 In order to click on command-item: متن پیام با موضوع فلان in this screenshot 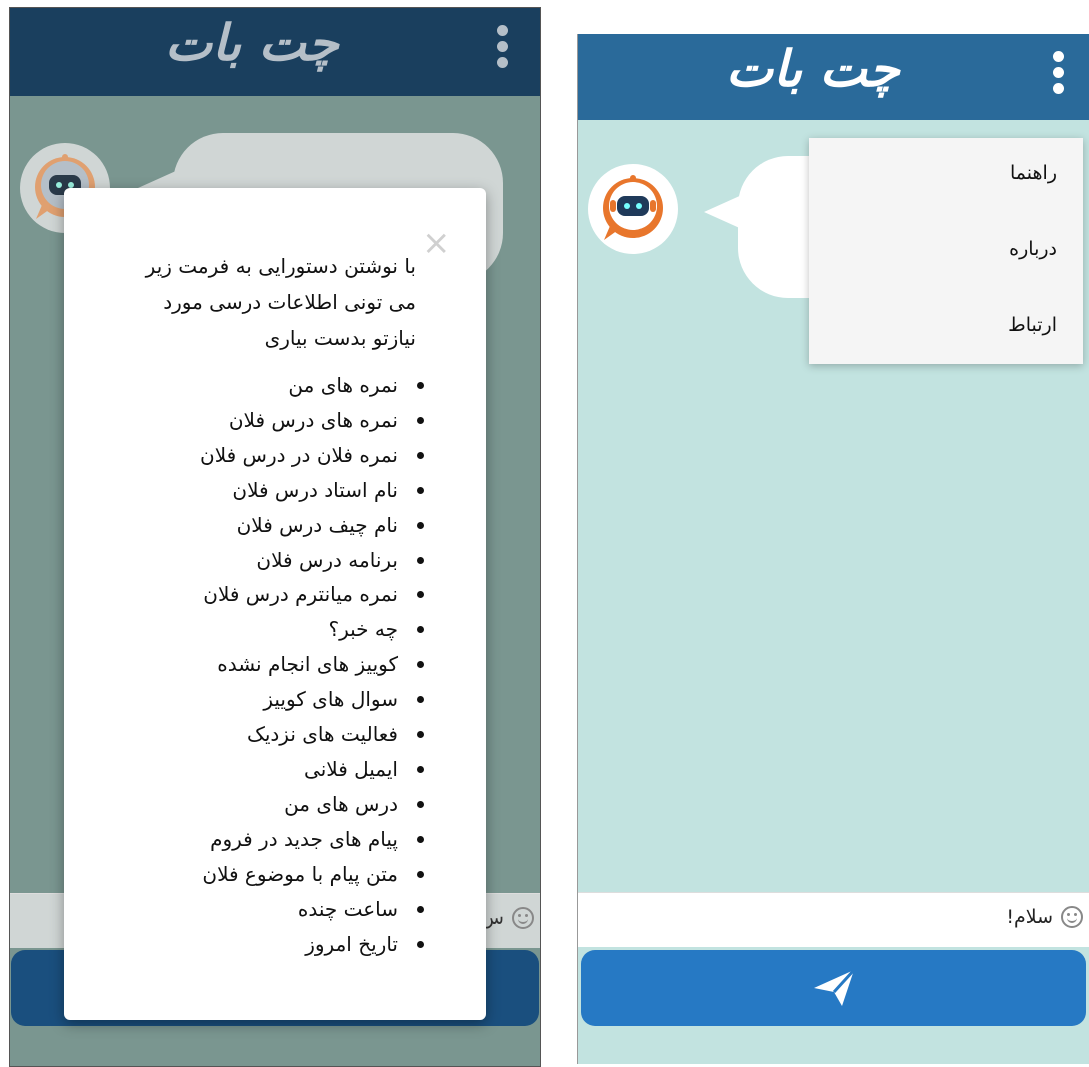, I will do `click(314, 874)`.